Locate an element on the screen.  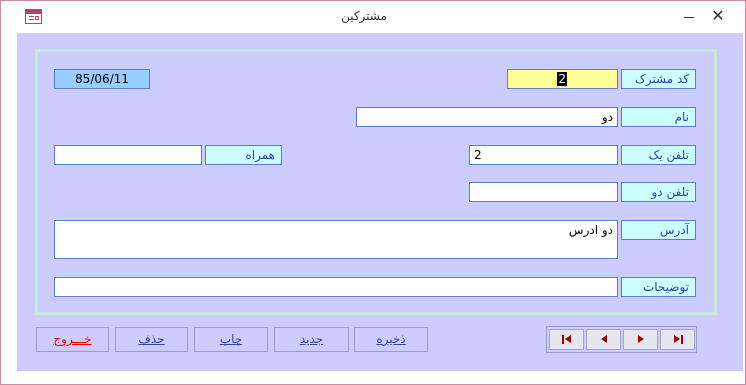
save-button: ذخیره is located at coordinates (391, 339).